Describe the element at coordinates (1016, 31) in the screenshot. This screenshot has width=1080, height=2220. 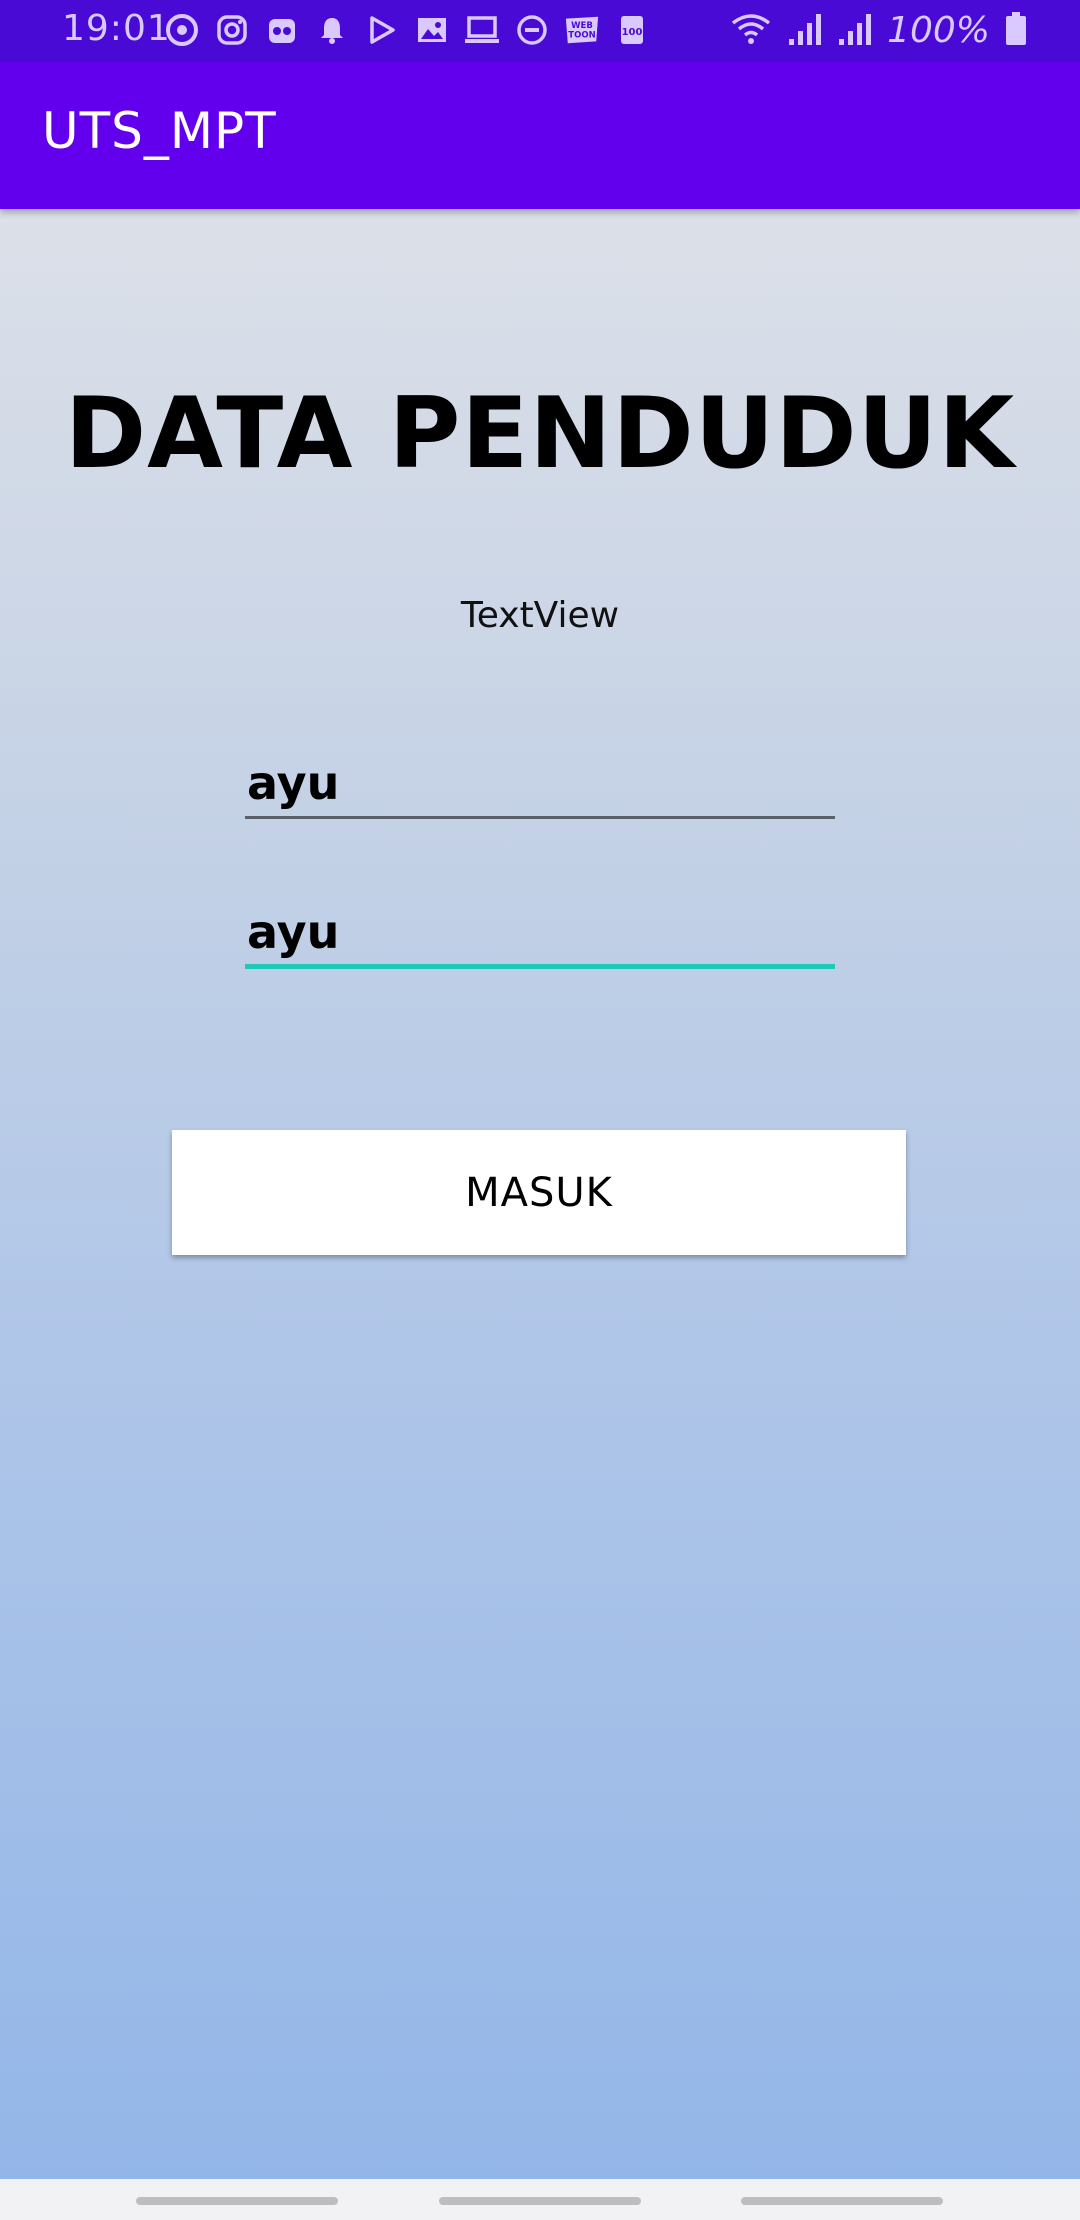
I see `battery-icon` at that location.